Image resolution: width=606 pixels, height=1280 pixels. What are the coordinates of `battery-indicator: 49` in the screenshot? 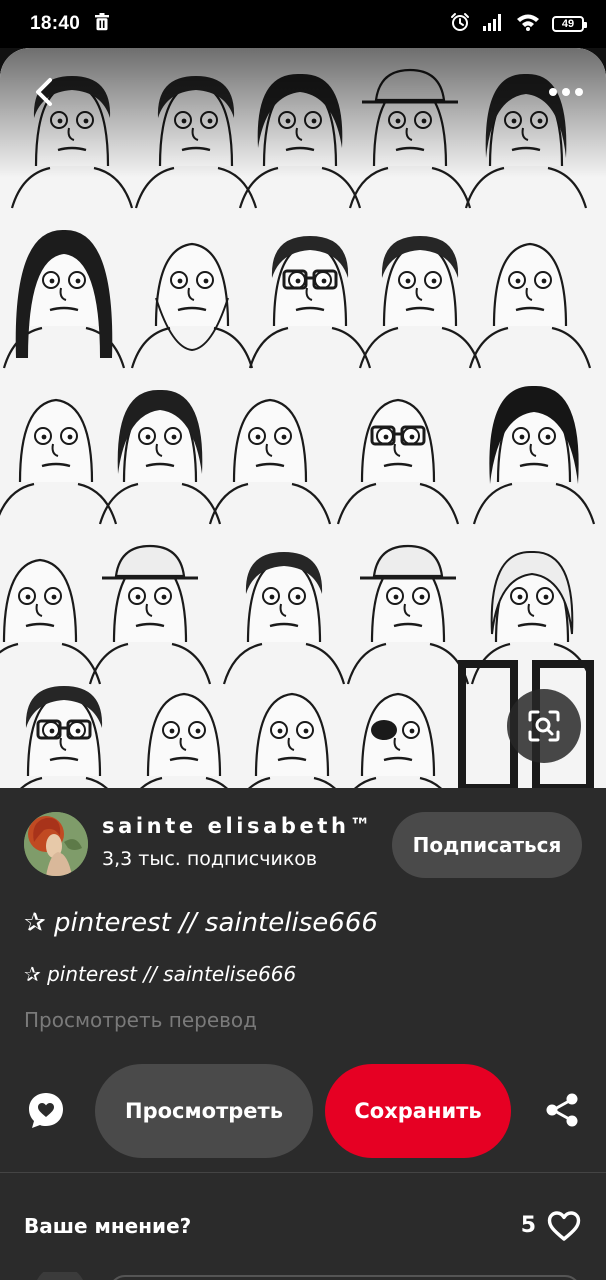 It's located at (569, 24).